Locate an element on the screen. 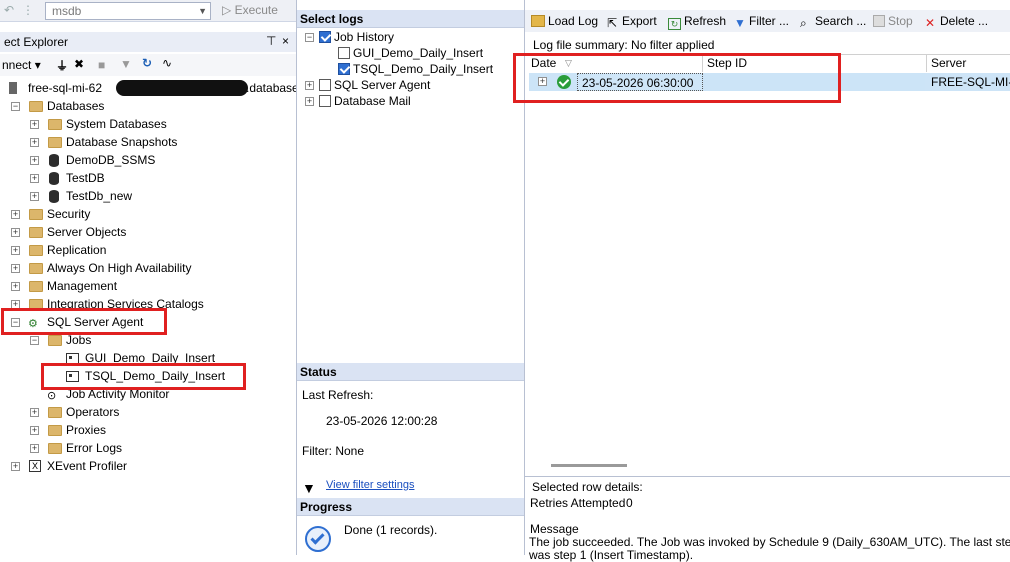 Image resolution: width=1010 pixels, height=562 pixels. profiler-icon: X is located at coordinates (35, 466).